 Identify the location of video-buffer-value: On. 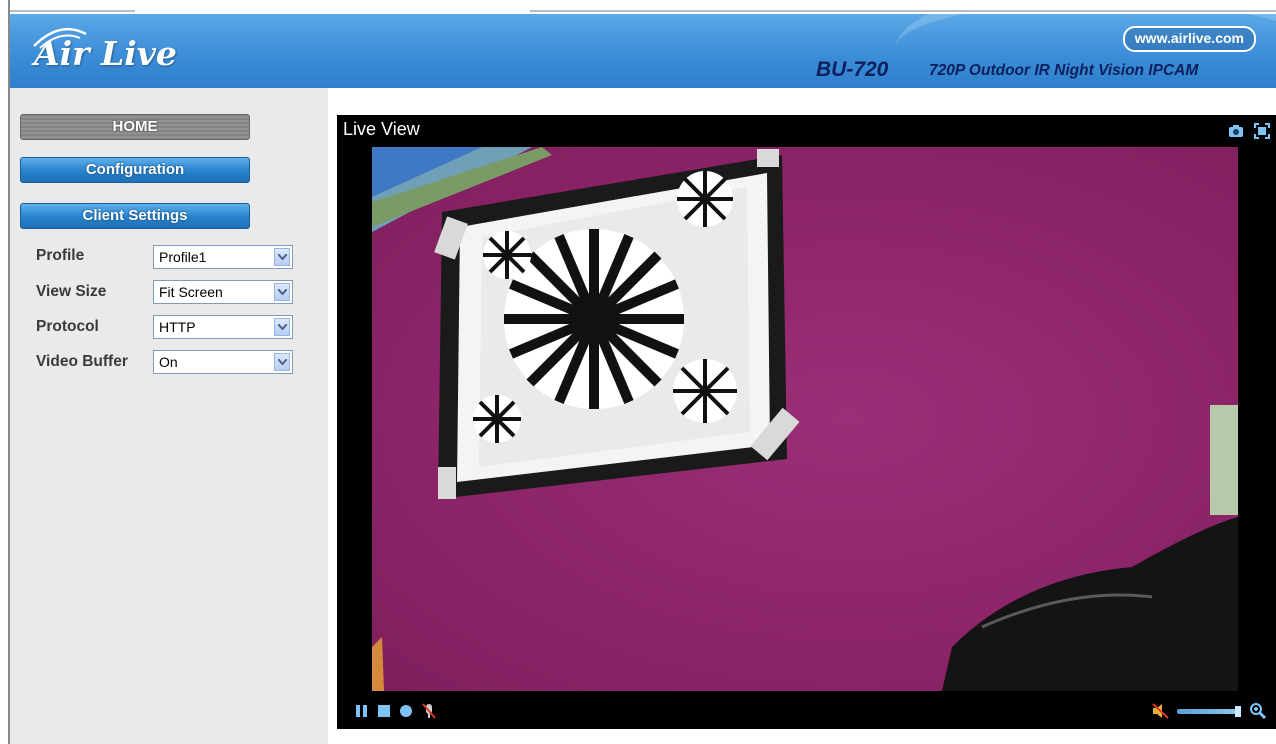
(168, 362).